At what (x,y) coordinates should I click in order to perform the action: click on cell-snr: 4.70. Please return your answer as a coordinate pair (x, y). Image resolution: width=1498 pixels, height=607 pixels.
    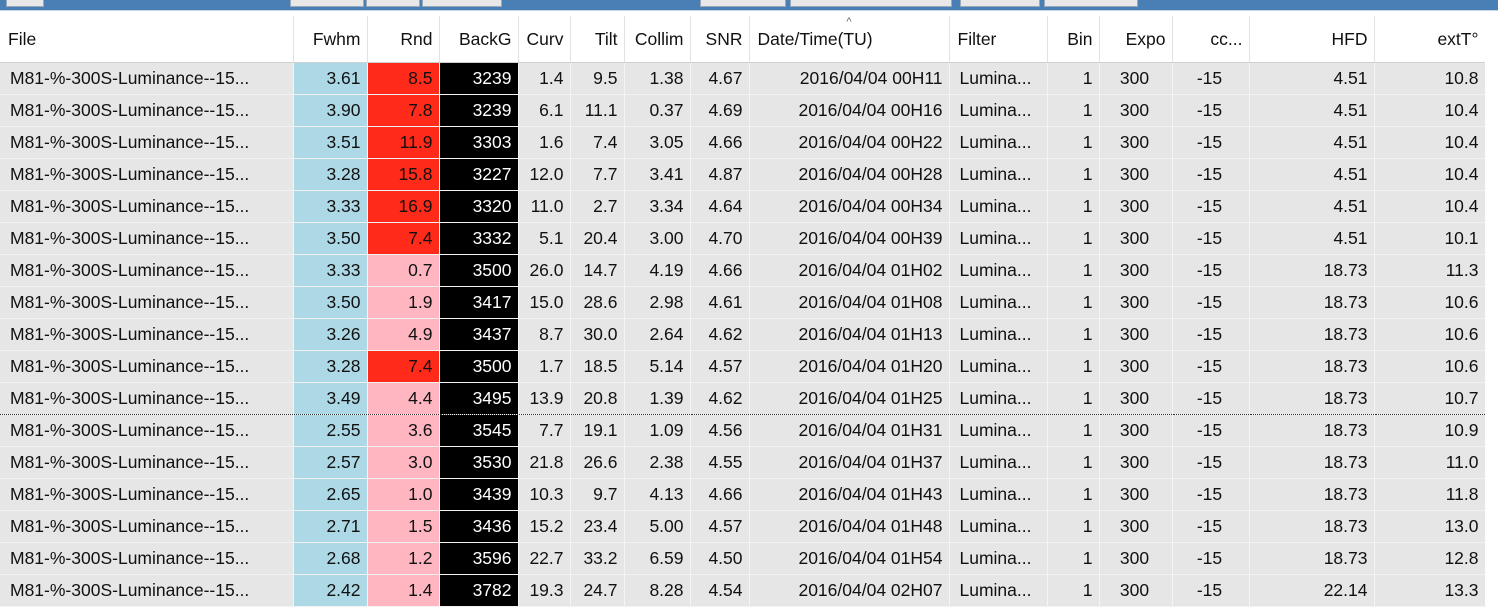
    Looking at the image, I should click on (720, 238).